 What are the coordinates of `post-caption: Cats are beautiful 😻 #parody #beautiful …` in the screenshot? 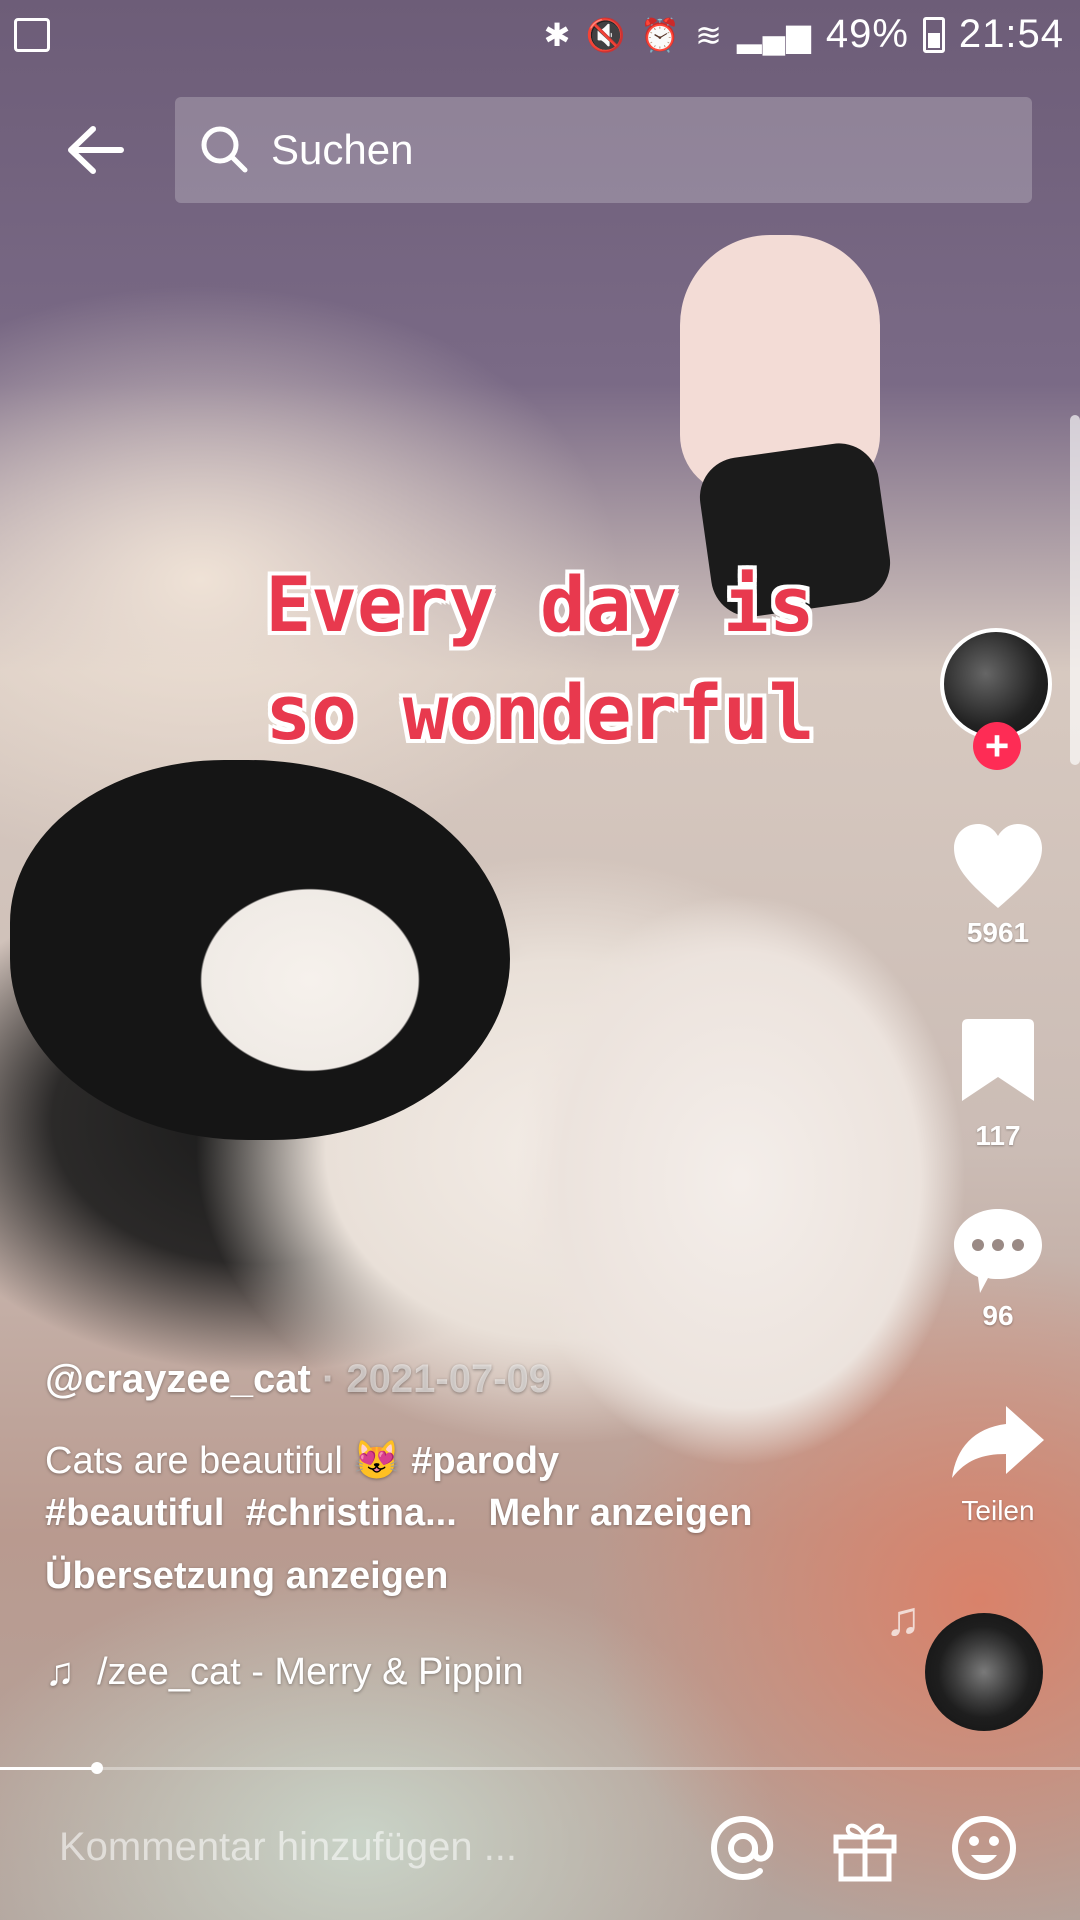 It's located at (445, 1487).